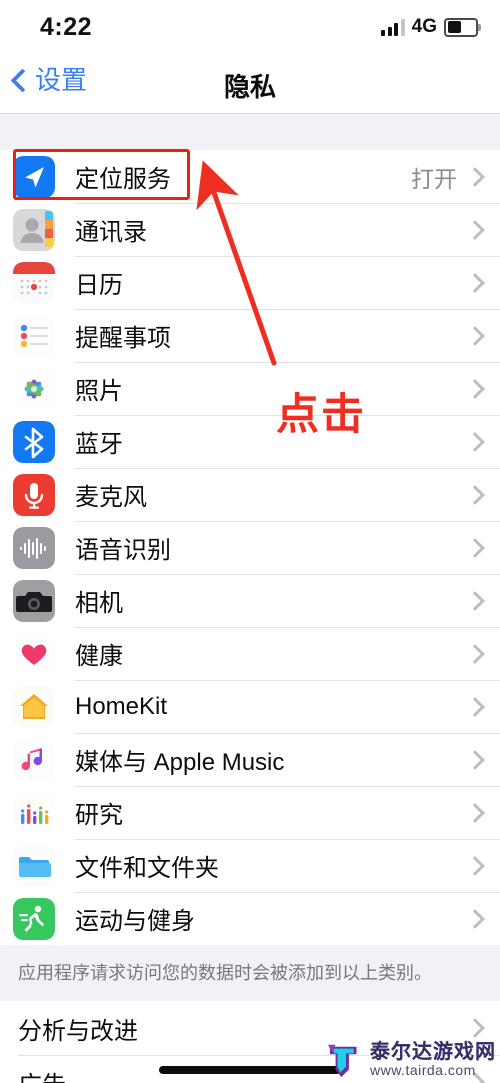 The height and width of the screenshot is (1083, 500). What do you see at coordinates (34, 918) in the screenshot?
I see `fitness-icon` at bounding box center [34, 918].